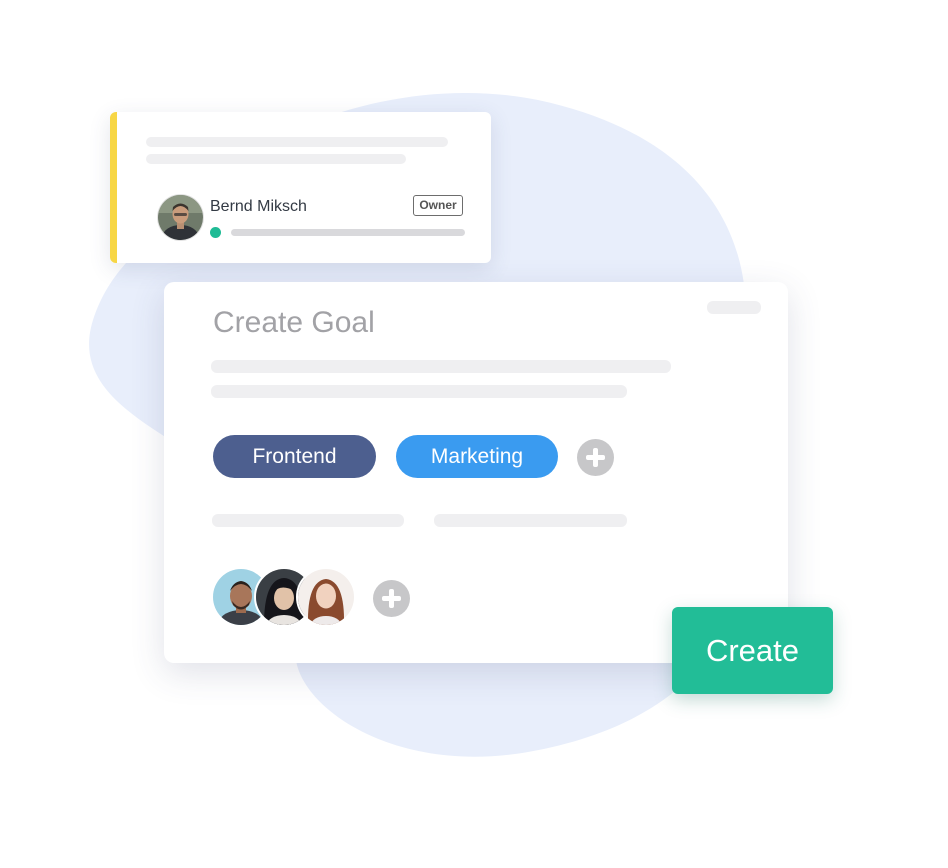  Describe the element at coordinates (595, 457) in the screenshot. I see `add-tag-plus-icon` at that location.